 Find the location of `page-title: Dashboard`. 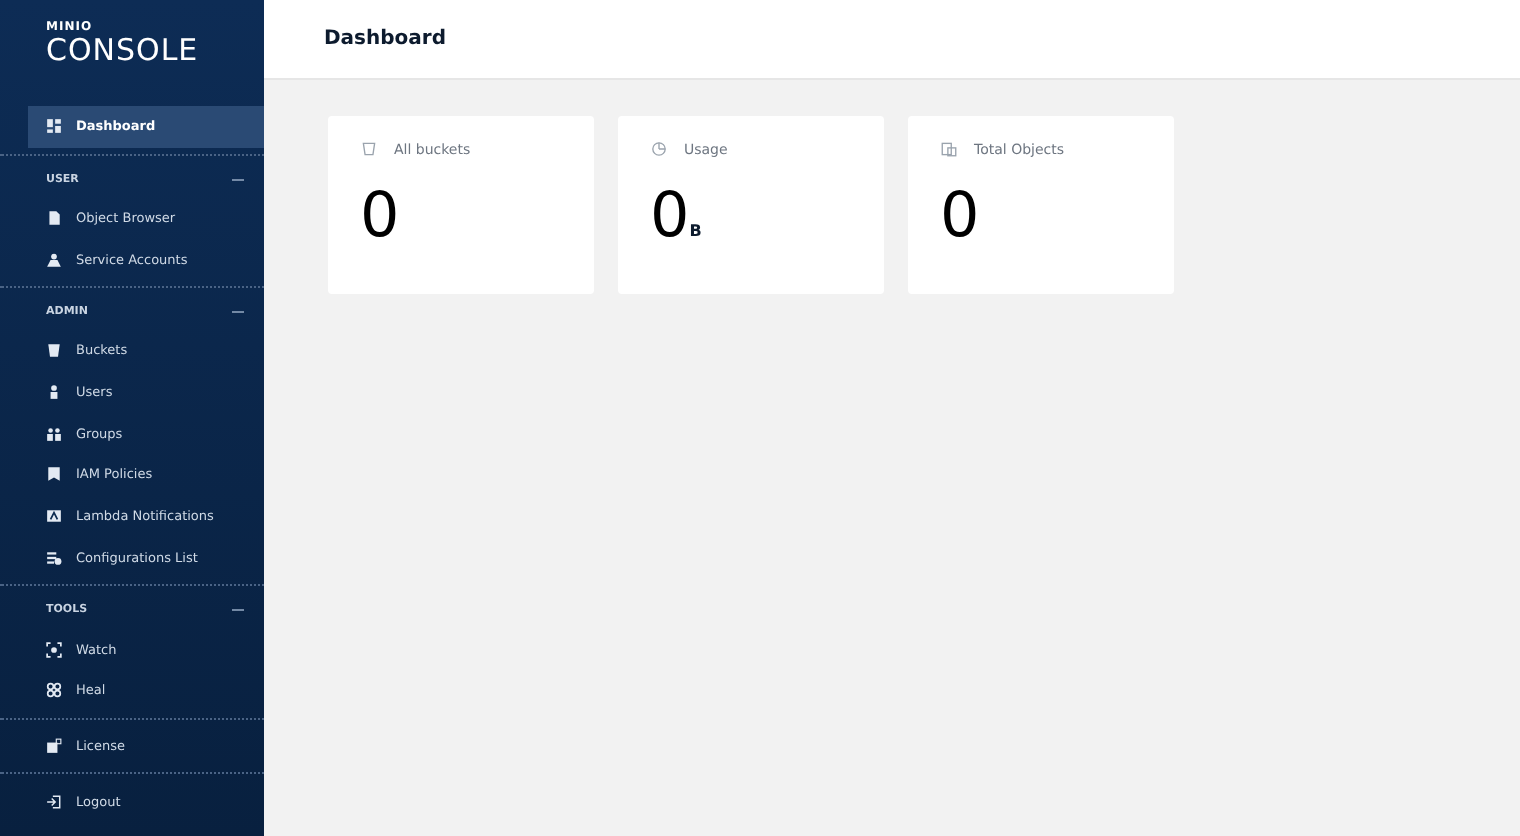

page-title: Dashboard is located at coordinates (385, 39).